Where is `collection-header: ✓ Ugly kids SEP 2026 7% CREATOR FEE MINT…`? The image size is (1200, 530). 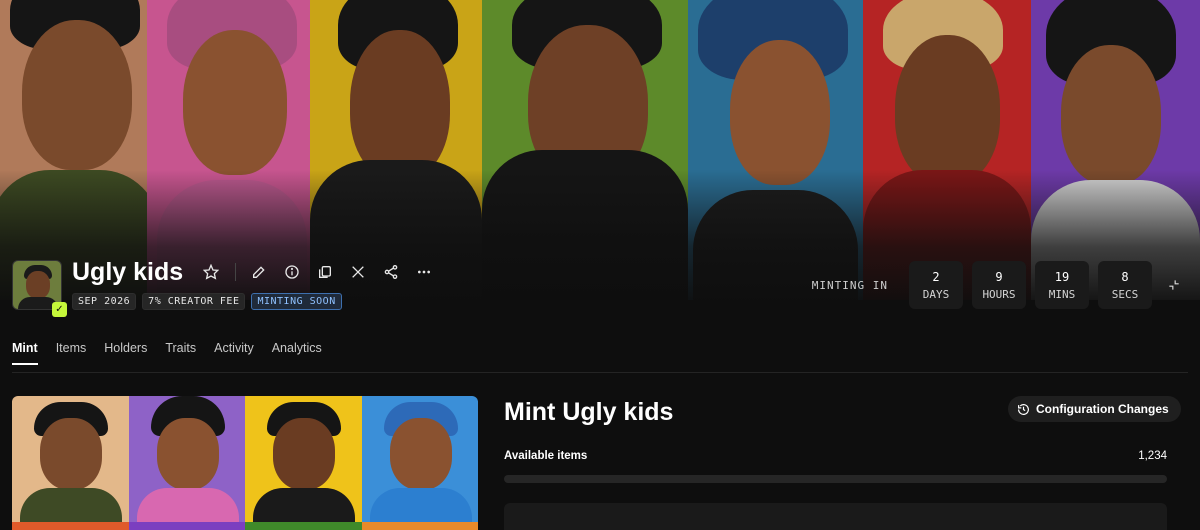 collection-header: ✓ Ugly kids SEP 2026 7% CREATOR FEE MINT… is located at coordinates (600, 287).